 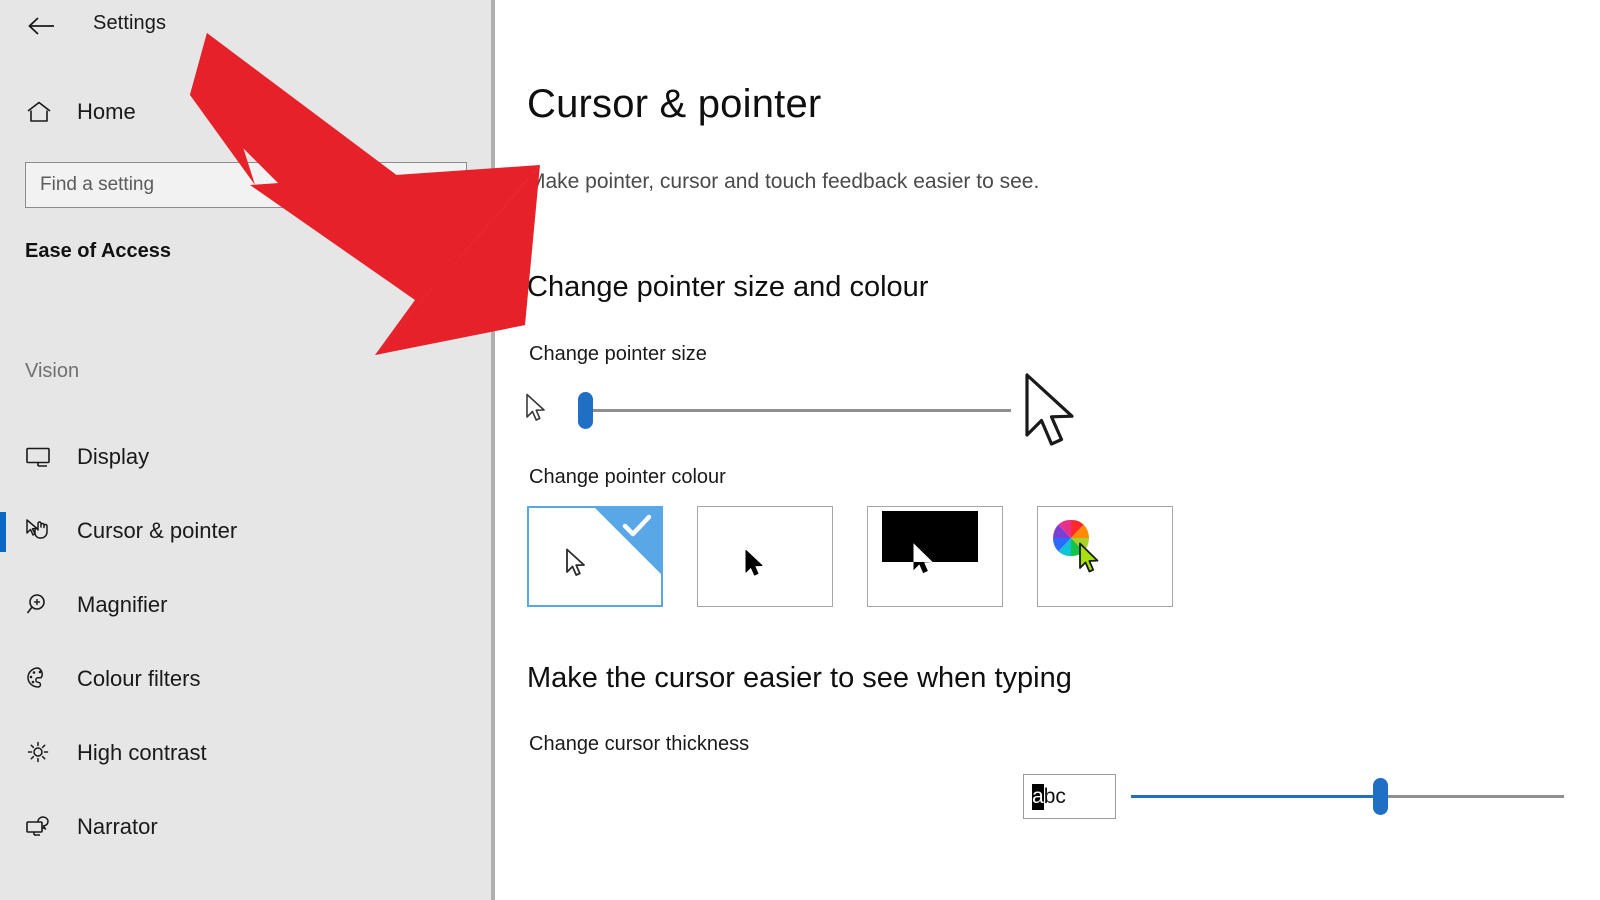 I want to click on slider-track-filled, so click(x=1256, y=796).